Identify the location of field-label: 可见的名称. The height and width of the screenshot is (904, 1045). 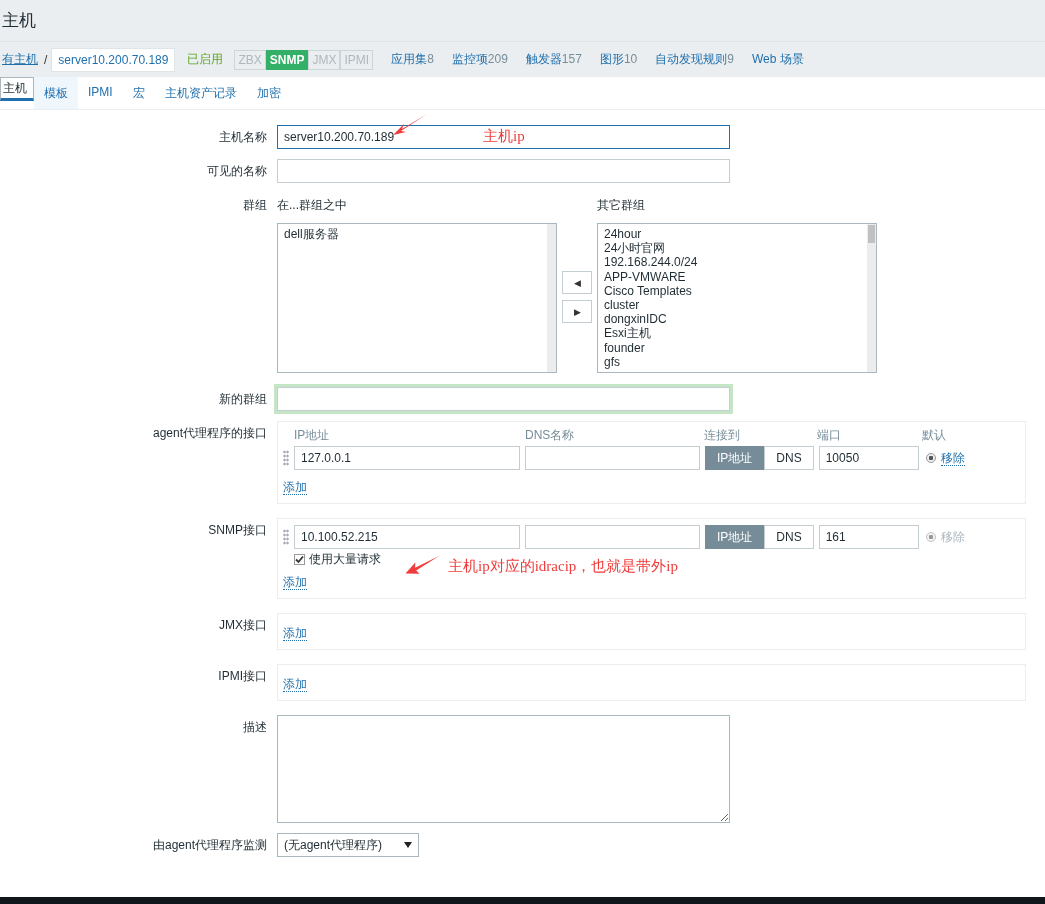
(237, 171).